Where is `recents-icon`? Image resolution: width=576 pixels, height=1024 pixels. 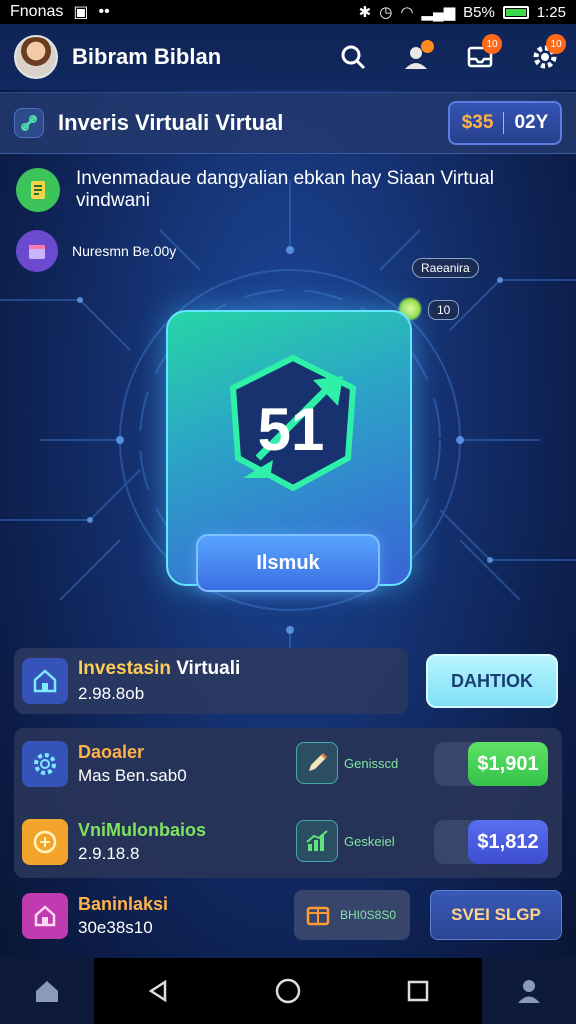
recents-icon is located at coordinates (418, 991).